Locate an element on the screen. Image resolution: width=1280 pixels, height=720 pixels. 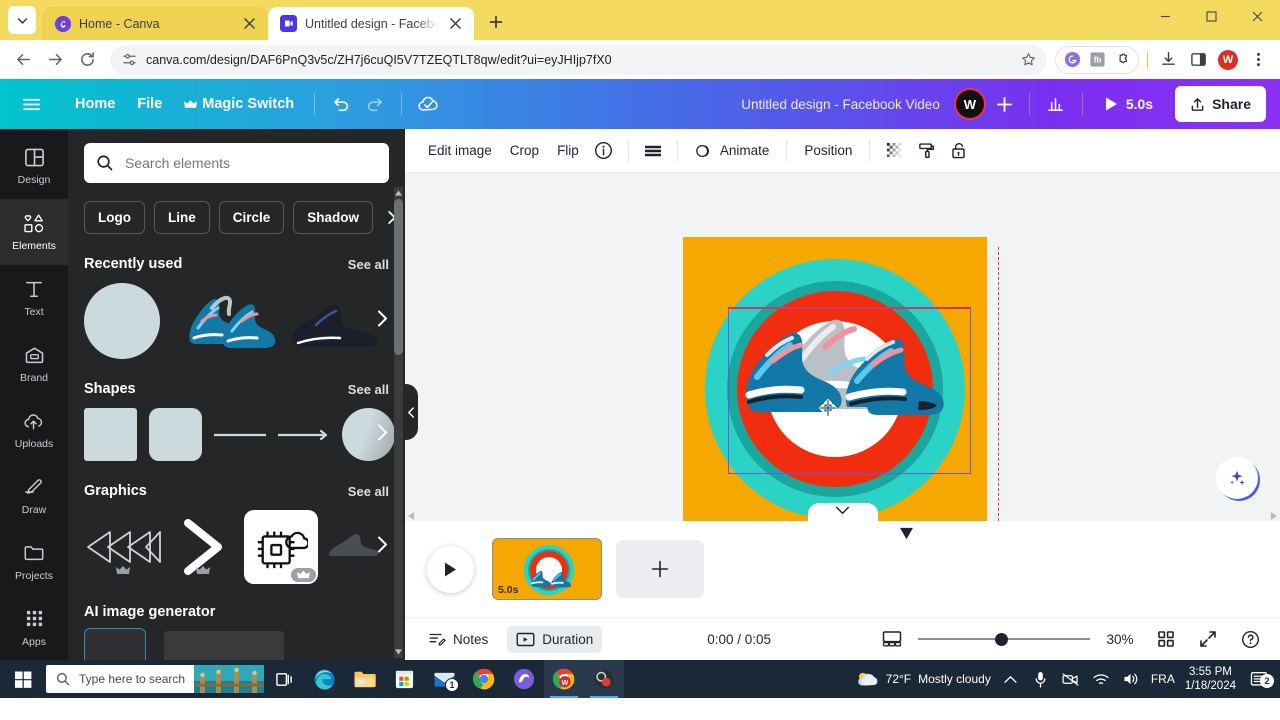
extension-badge-icon: fb is located at coordinates (1097, 60).